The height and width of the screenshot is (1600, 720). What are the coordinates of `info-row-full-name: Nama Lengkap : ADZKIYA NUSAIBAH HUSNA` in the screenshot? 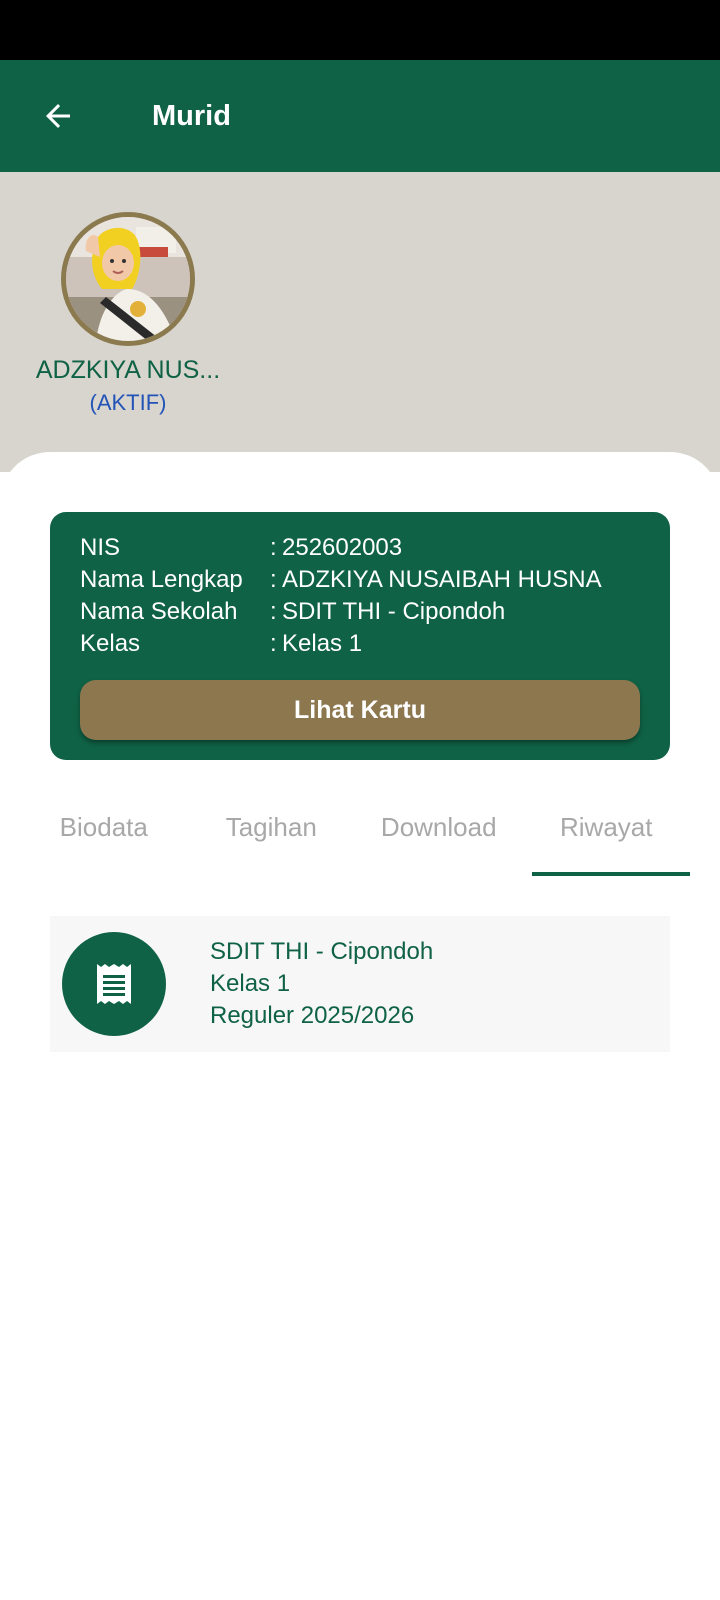 It's located at (365, 580).